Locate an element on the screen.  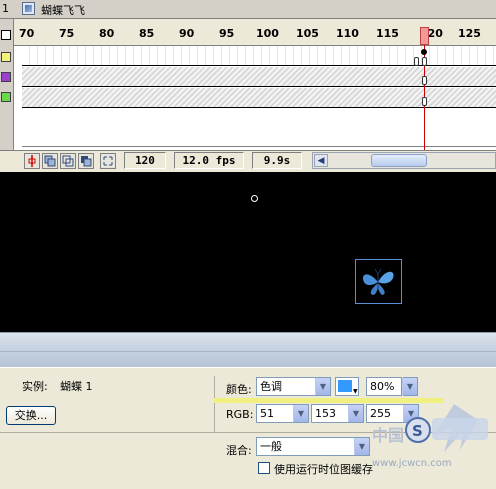
ruler-label: 115 is located at coordinates (387, 33).